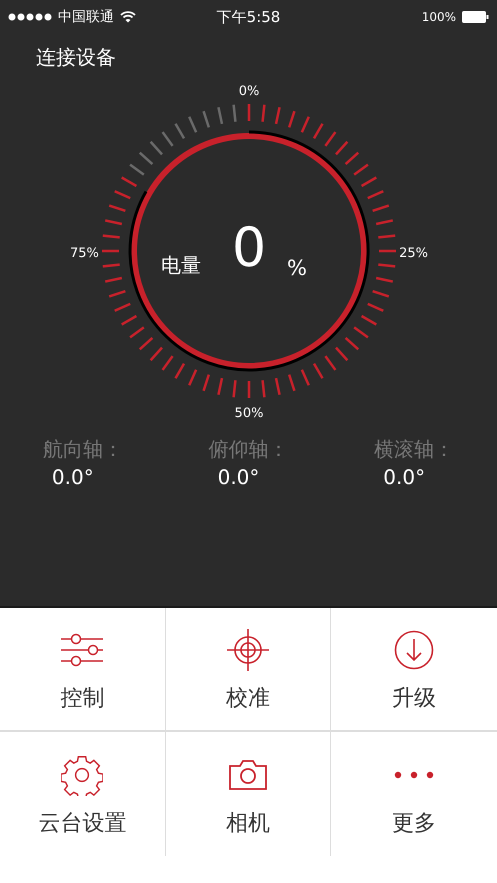 The width and height of the screenshot is (497, 883). Describe the element at coordinates (248, 91) in the screenshot. I see `gauge-scale-label: 0%` at that location.